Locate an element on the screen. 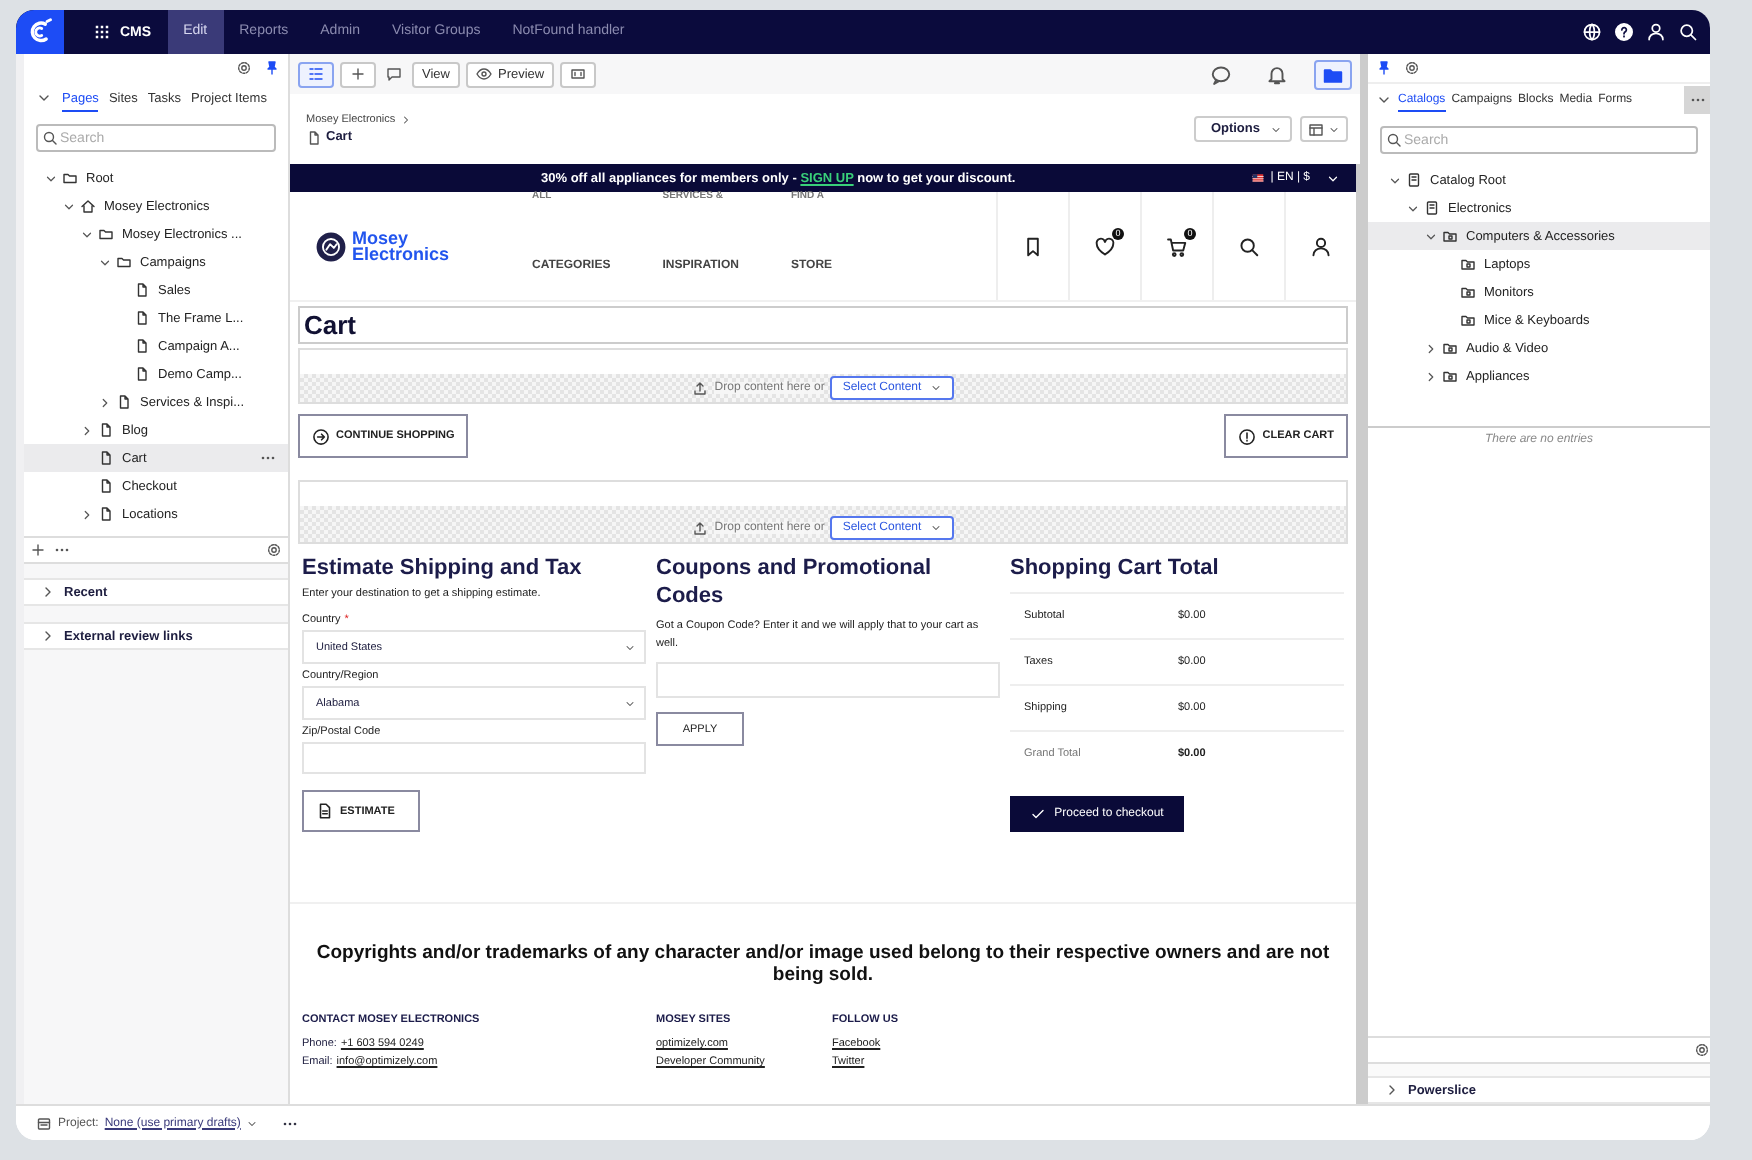  section-heading: Estimate Shipping and Tax is located at coordinates (443, 568).